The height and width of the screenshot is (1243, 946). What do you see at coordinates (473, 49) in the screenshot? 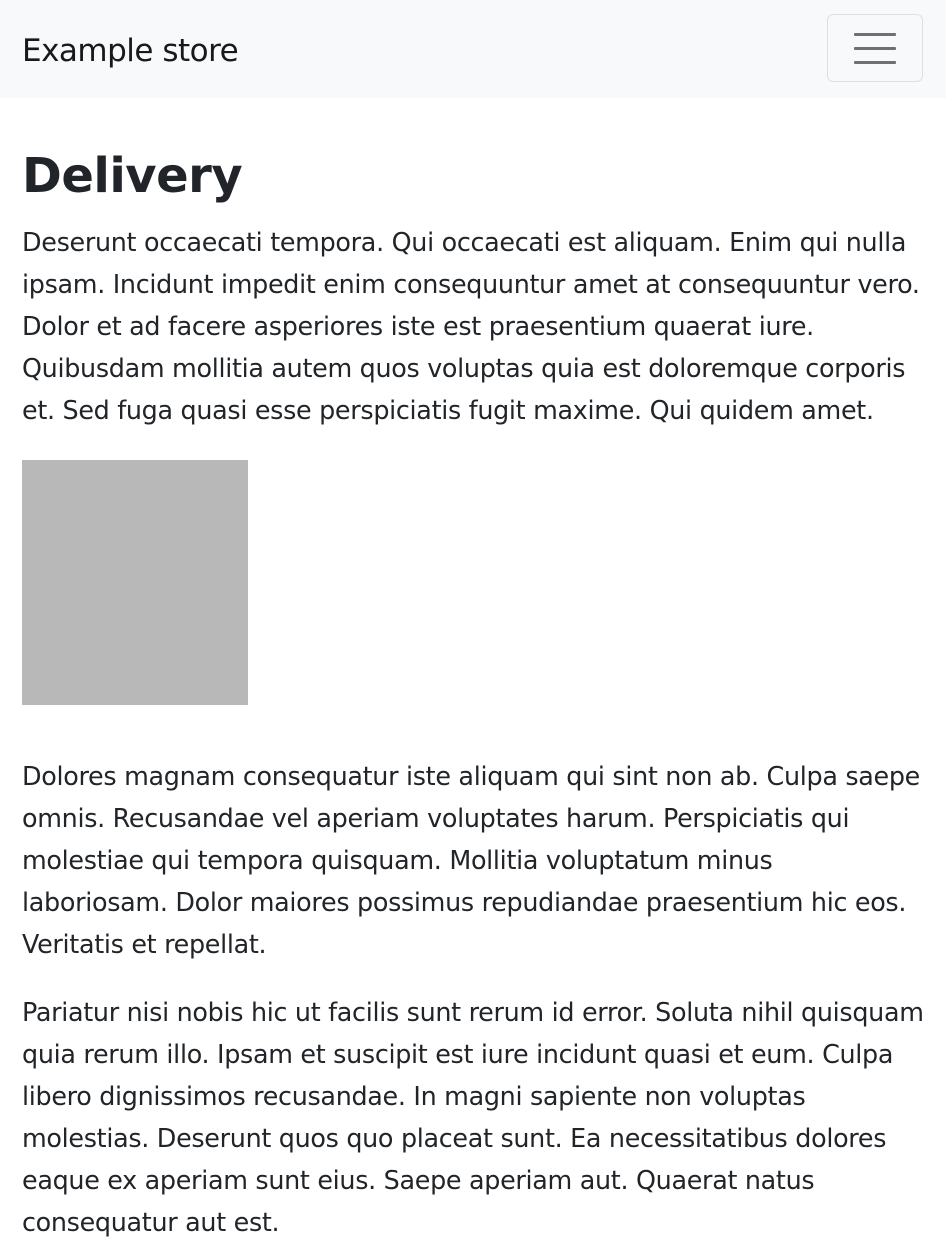
I see `navbar: Example store` at bounding box center [473, 49].